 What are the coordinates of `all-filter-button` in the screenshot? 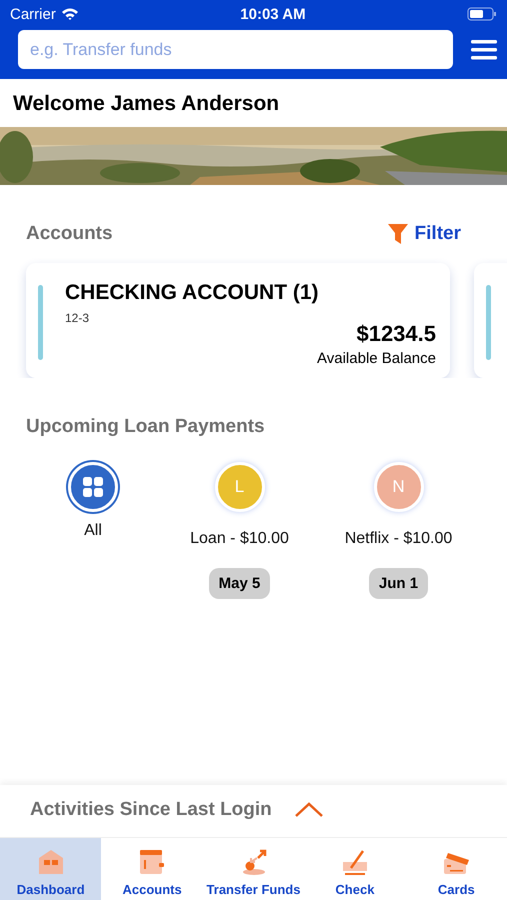 It's located at (93, 487).